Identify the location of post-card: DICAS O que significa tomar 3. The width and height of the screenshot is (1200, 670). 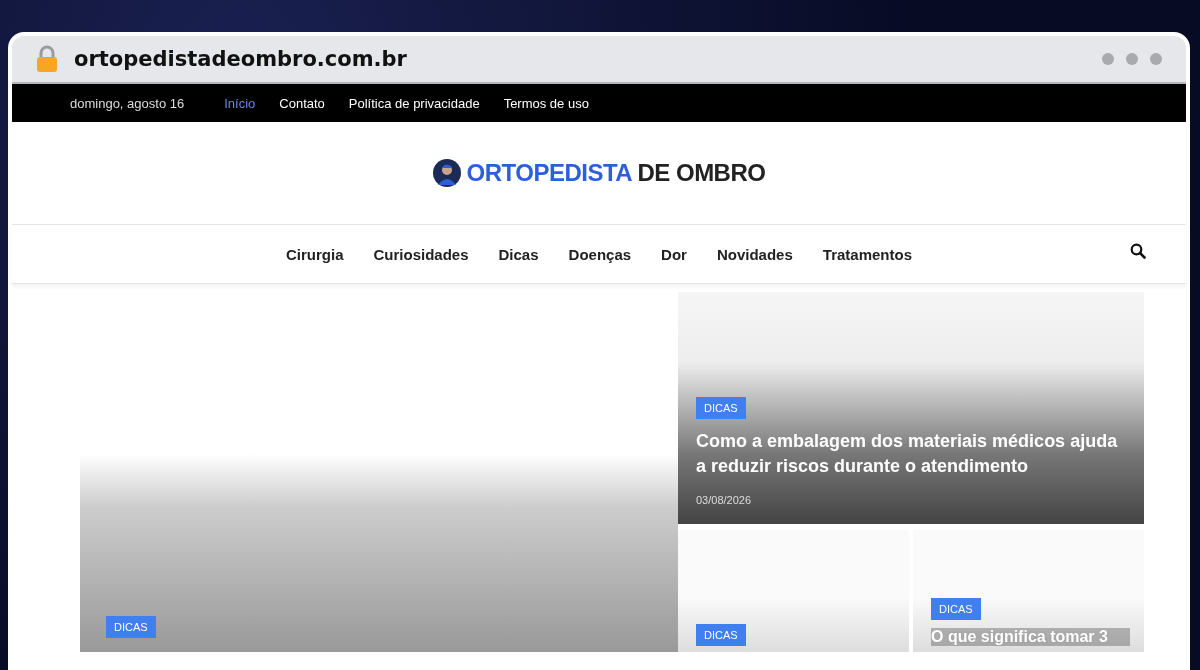
(1028, 591).